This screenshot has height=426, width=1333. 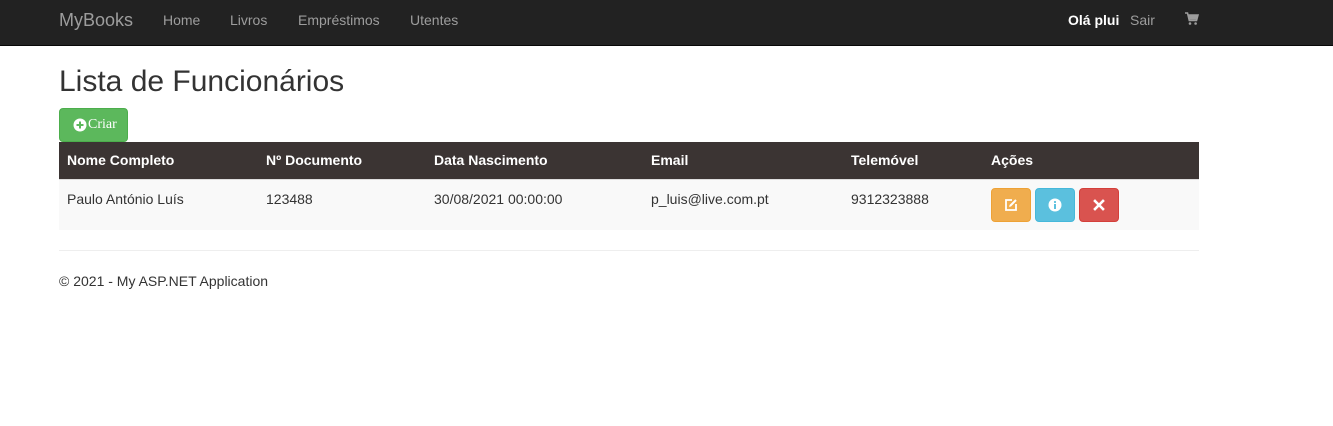 I want to click on plus-circle-icon, so click(x=80, y=125).